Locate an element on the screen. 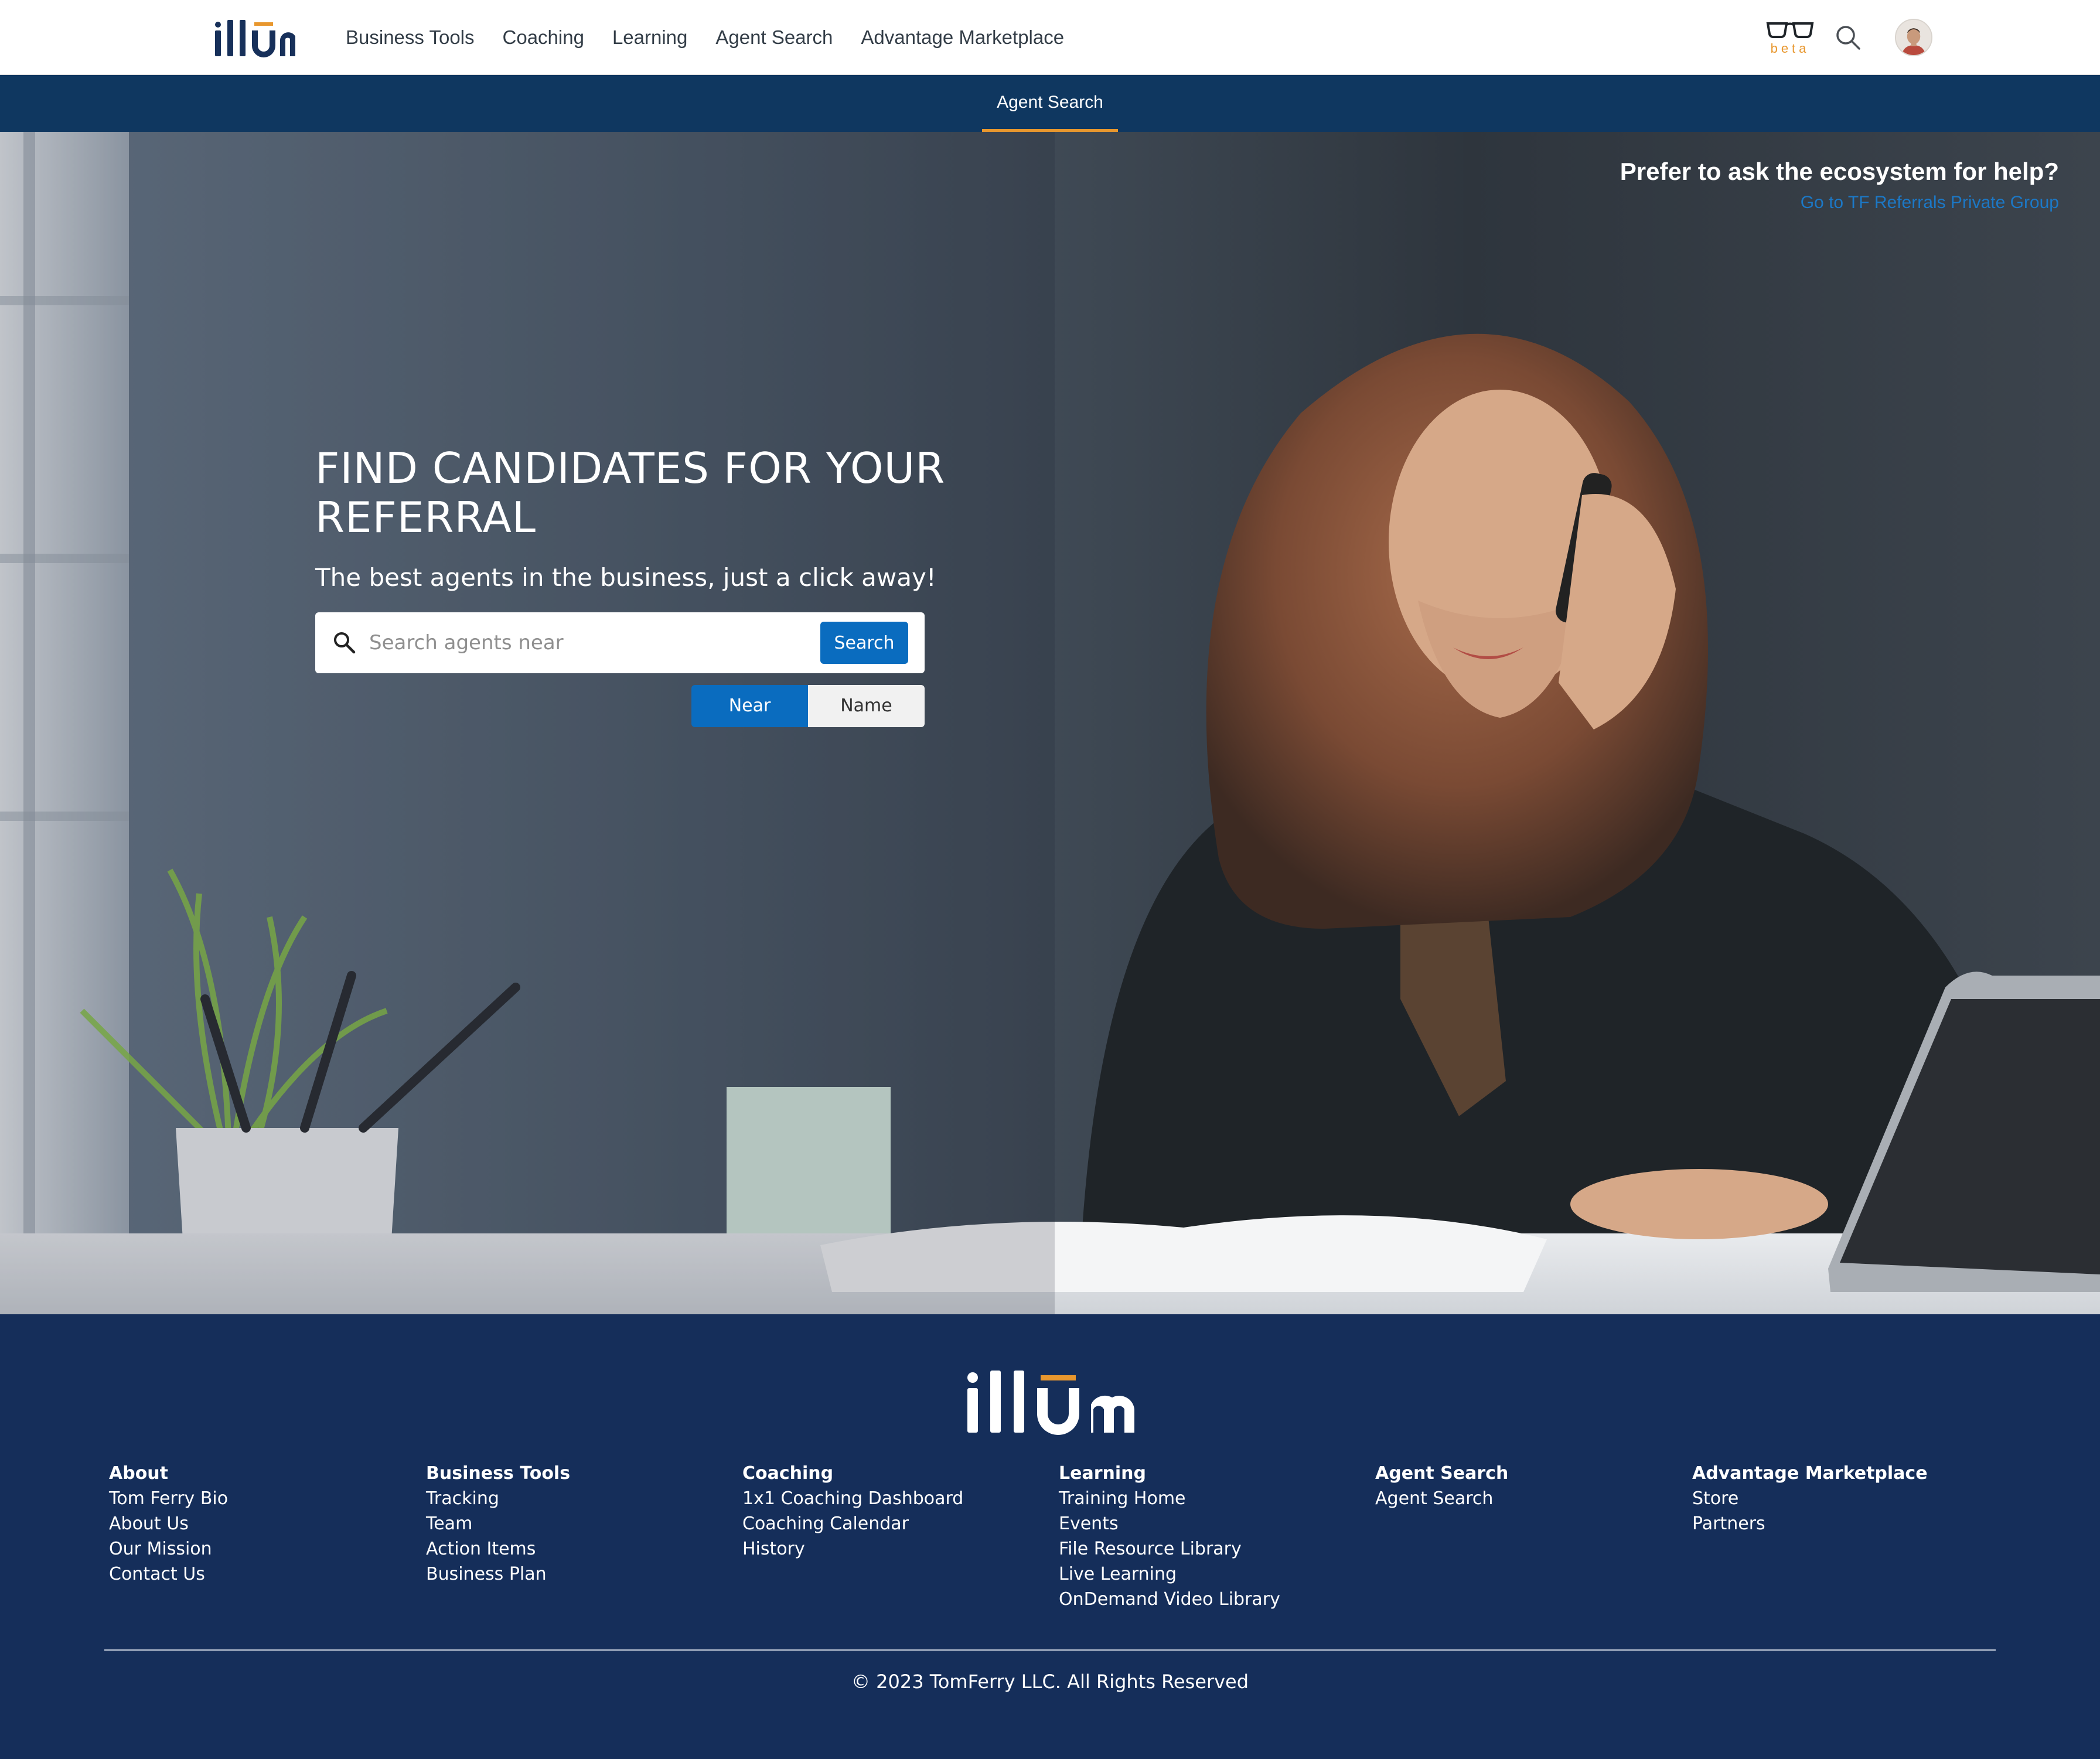 This screenshot has width=2100, height=1759. nav-business-tools: Business Tools is located at coordinates (410, 37).